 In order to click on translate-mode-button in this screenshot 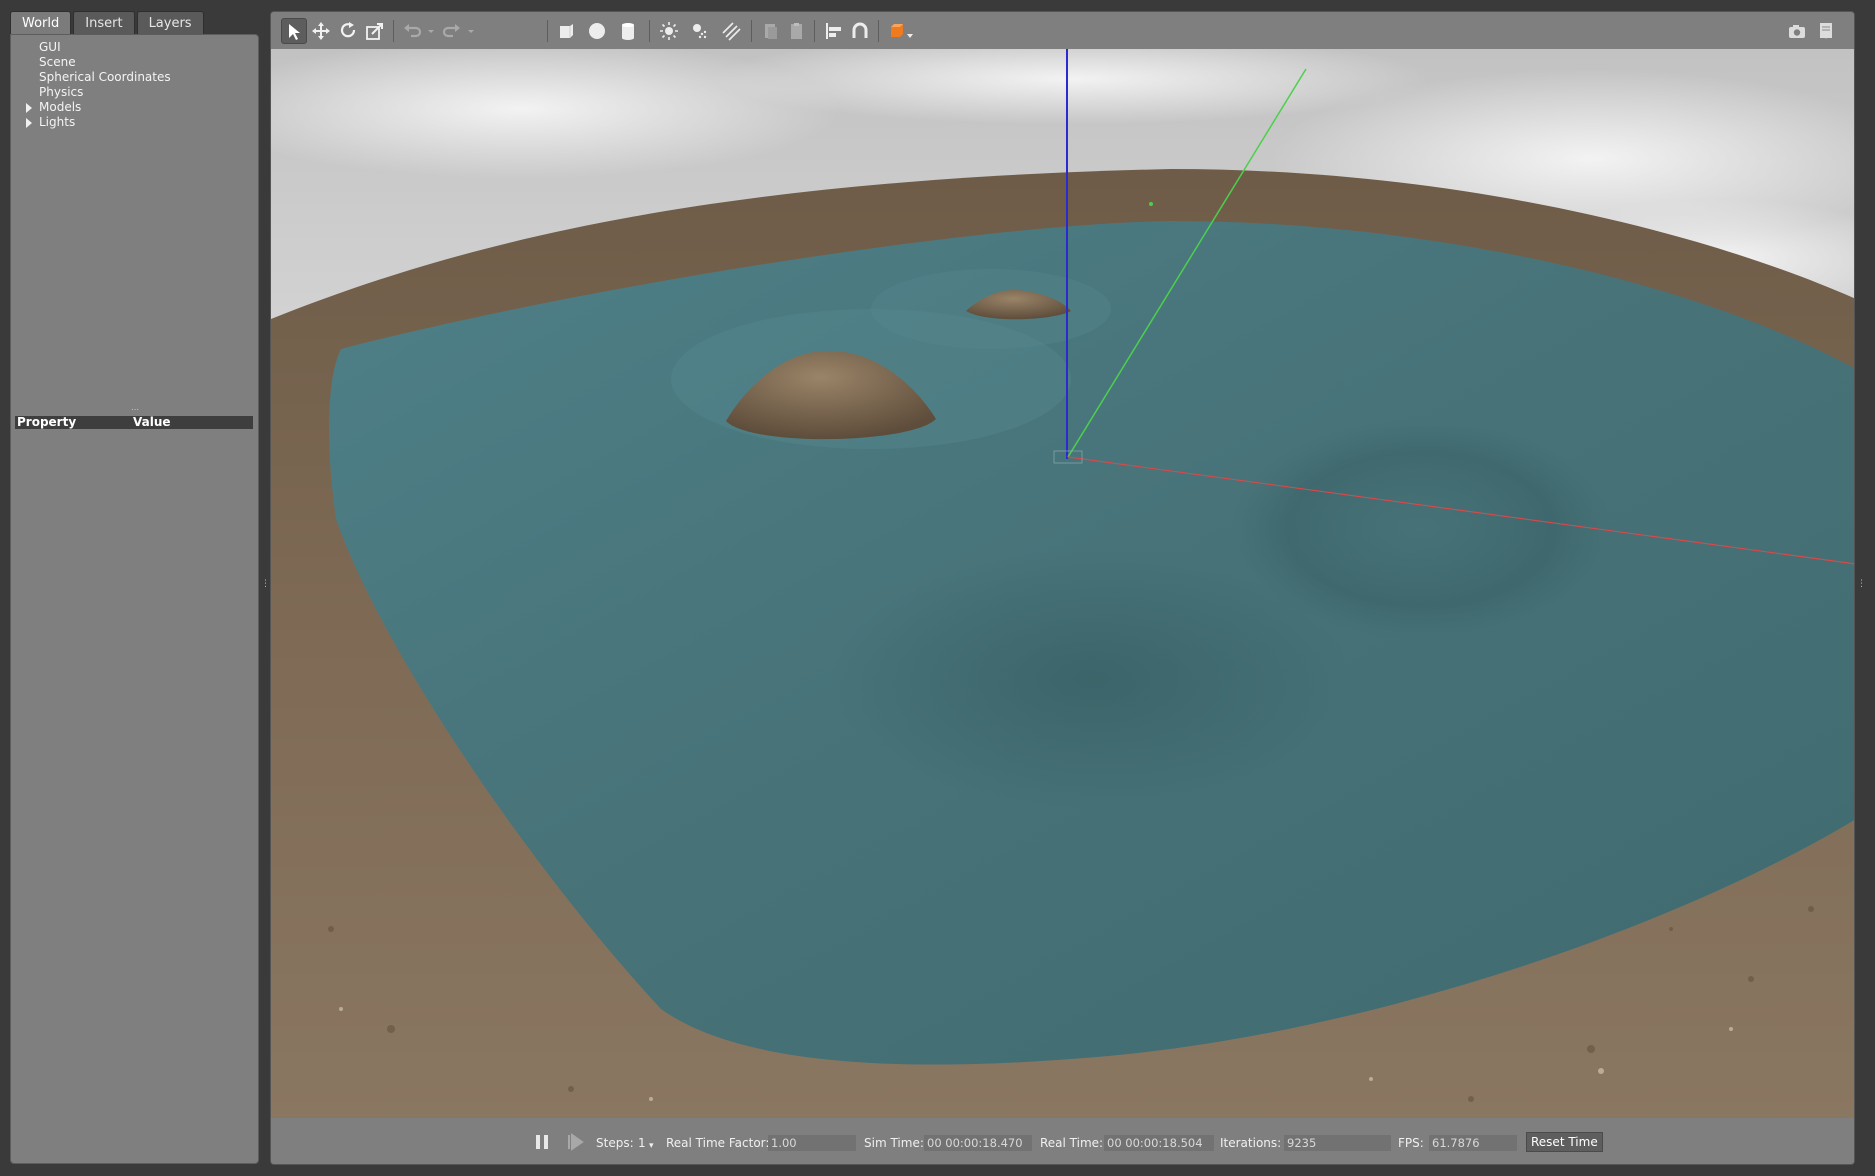, I will do `click(321, 31)`.